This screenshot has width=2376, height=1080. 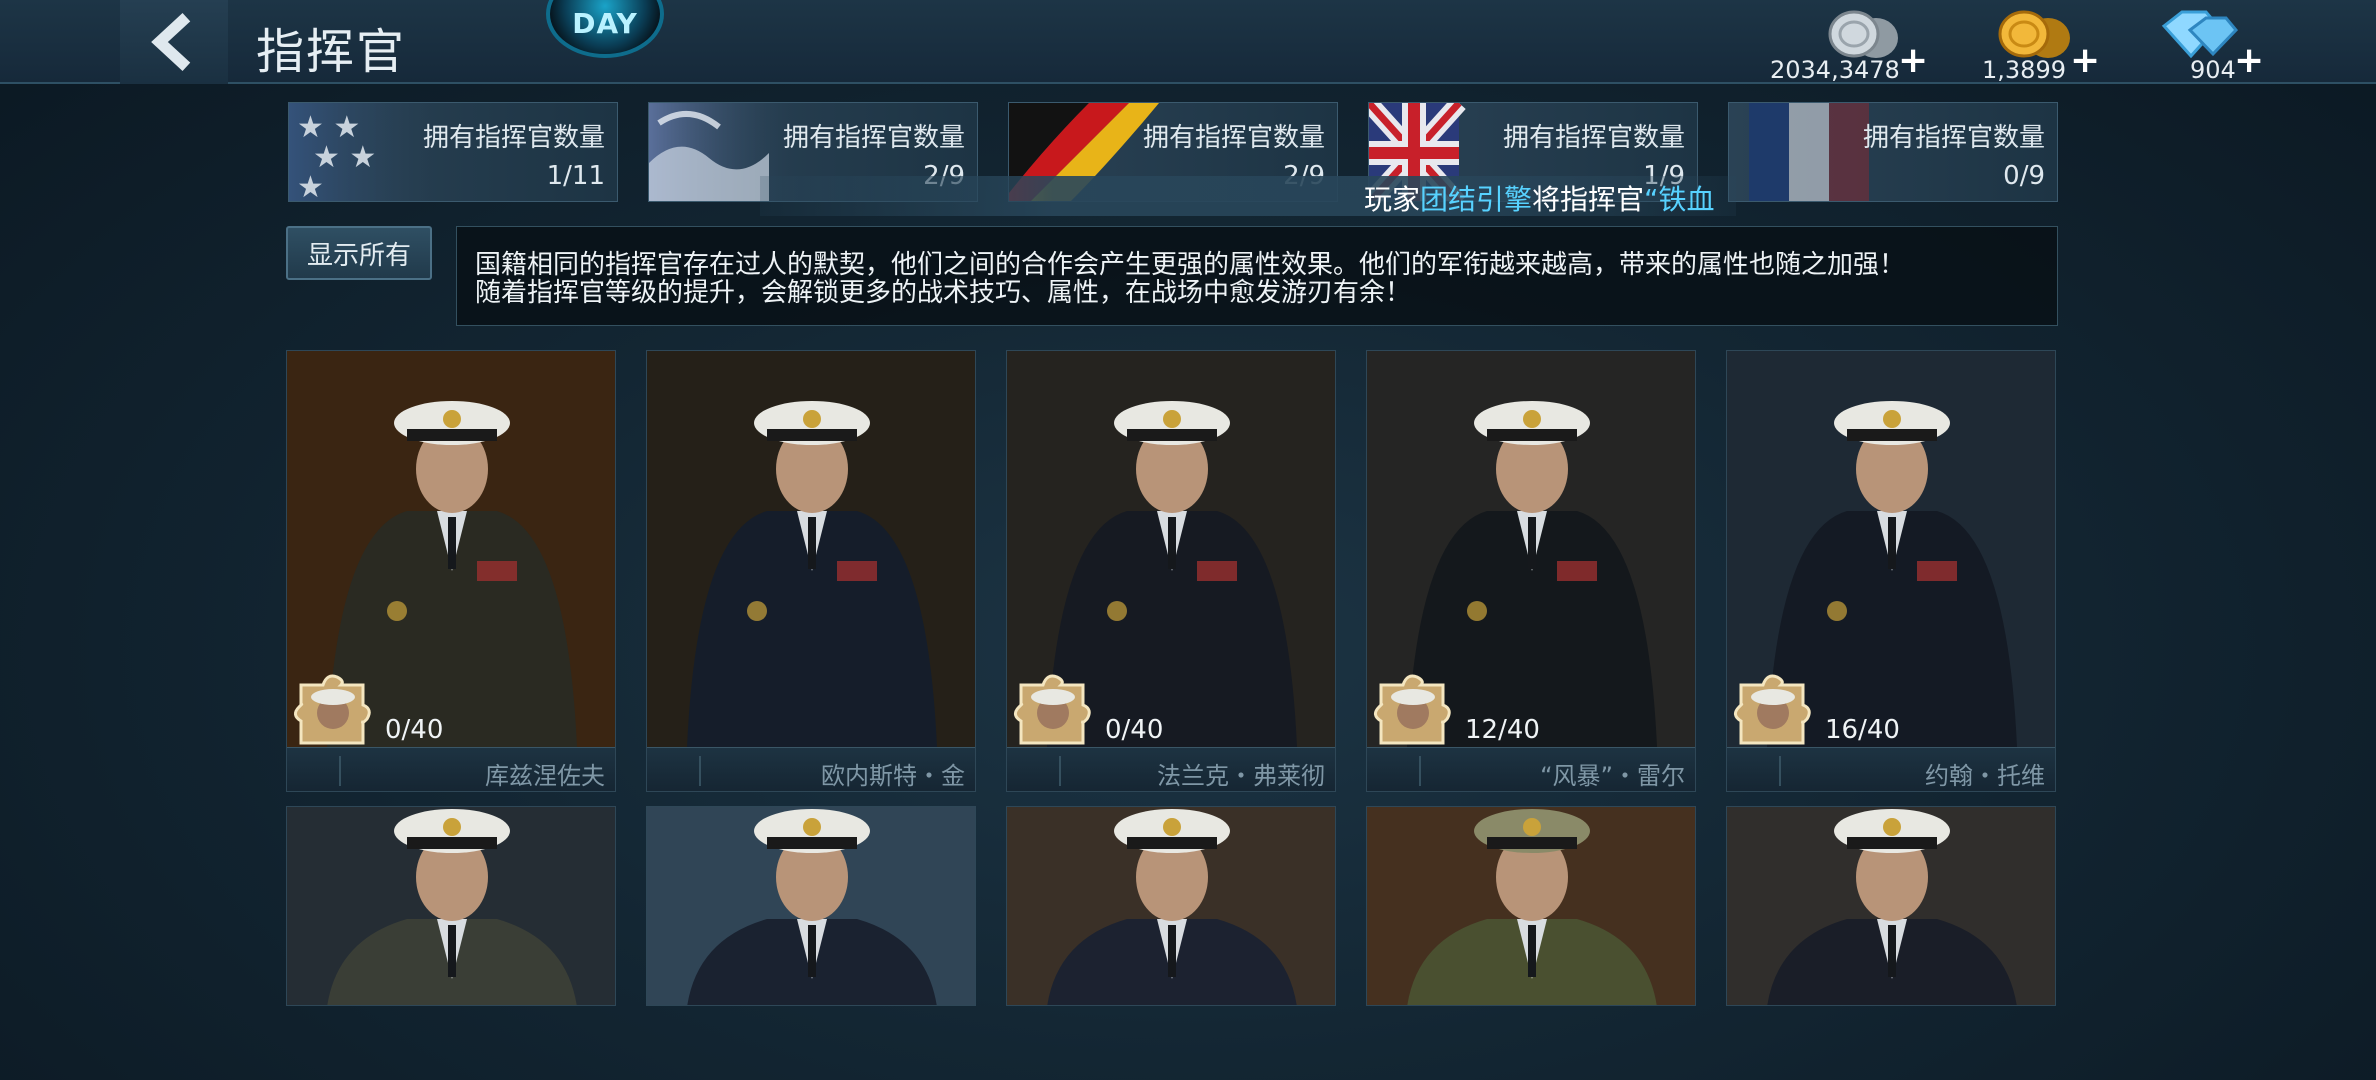 What do you see at coordinates (893, 776) in the screenshot?
I see `commander-name: 欧内斯特・金` at bounding box center [893, 776].